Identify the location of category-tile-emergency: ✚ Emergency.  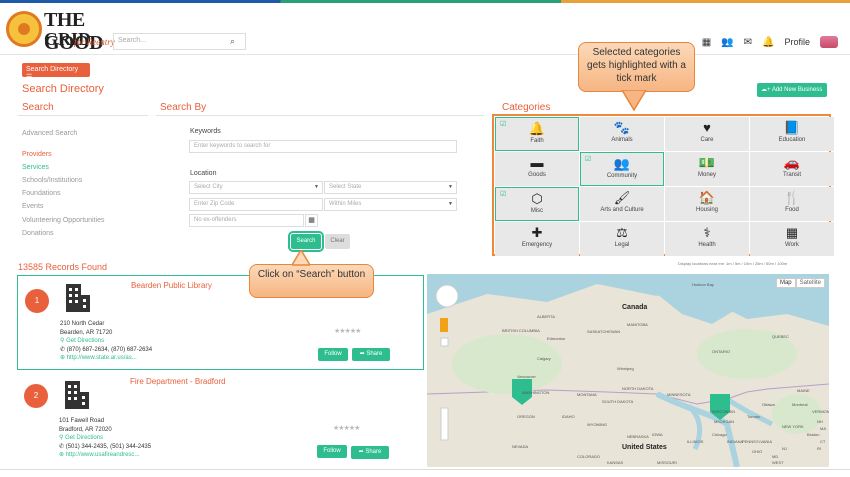
(537, 239).